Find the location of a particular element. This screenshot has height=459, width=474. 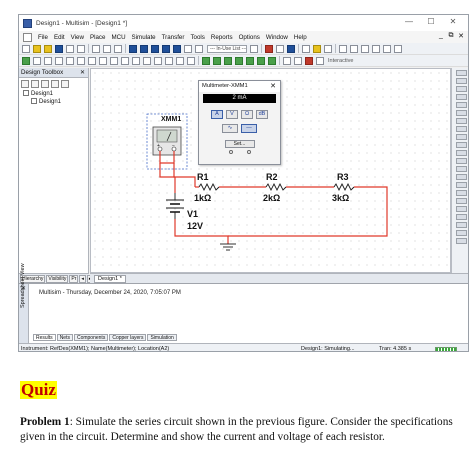

iv-analyzer-icon is located at coordinates (461, 153).